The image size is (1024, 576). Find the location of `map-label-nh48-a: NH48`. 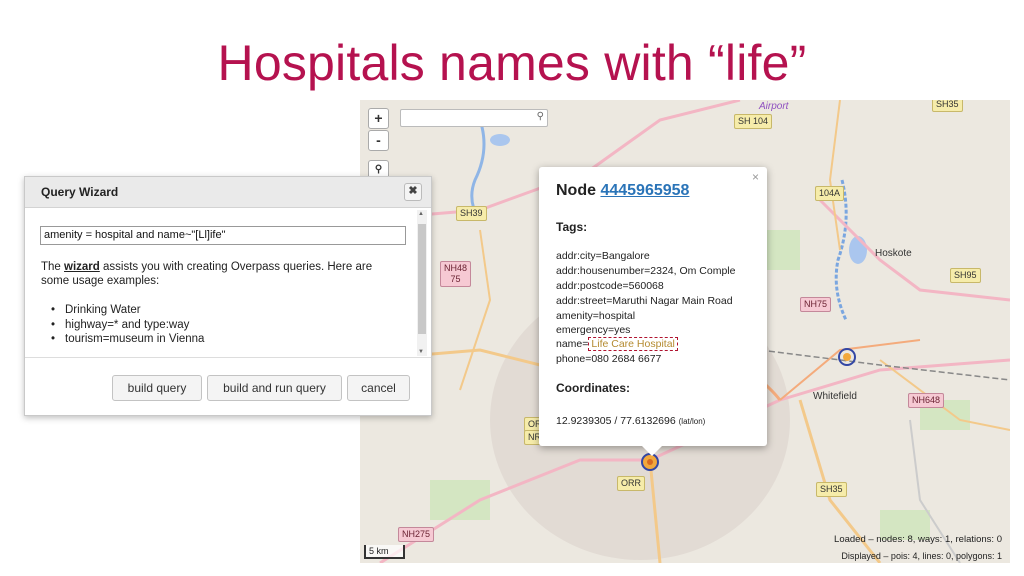

map-label-nh48-a: NH48 is located at coordinates (456, 268).